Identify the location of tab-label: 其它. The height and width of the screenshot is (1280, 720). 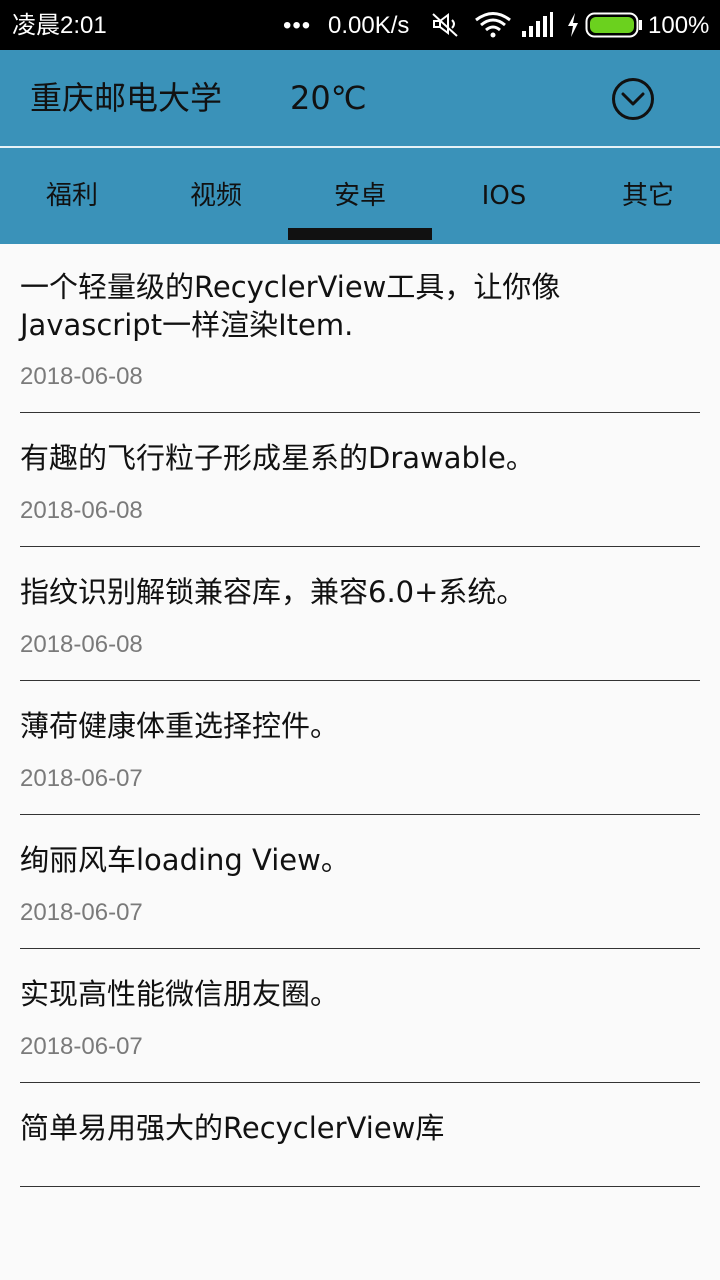
(647, 196).